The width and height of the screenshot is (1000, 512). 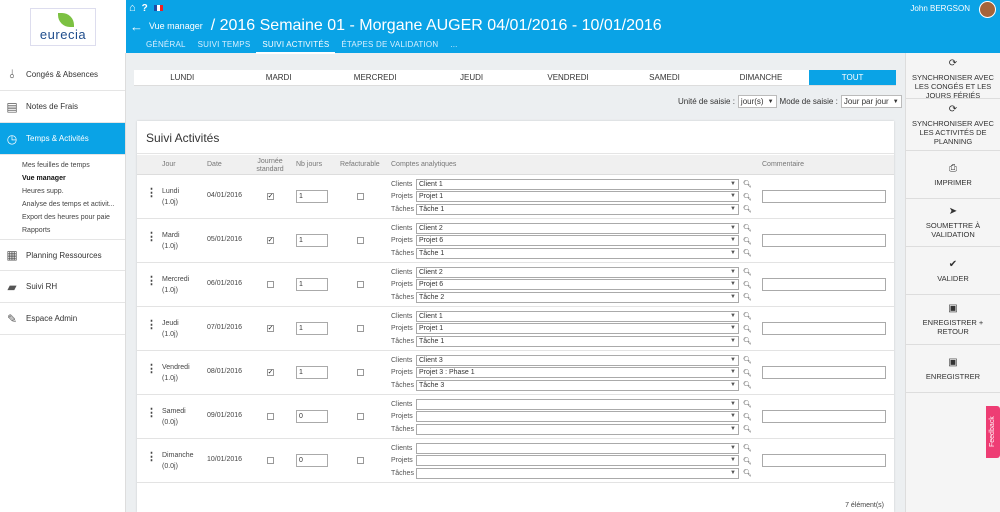 What do you see at coordinates (987, 9) in the screenshot?
I see `avatar` at bounding box center [987, 9].